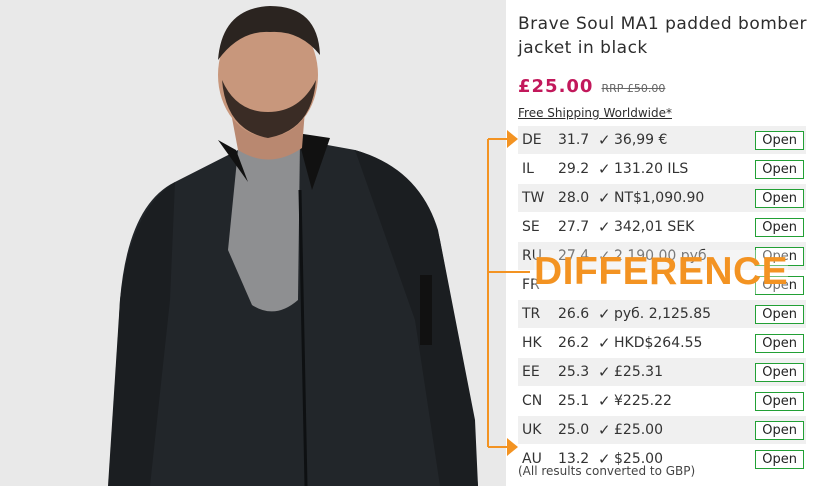  What do you see at coordinates (638, 430) in the screenshot?
I see `local-price: £25.00` at bounding box center [638, 430].